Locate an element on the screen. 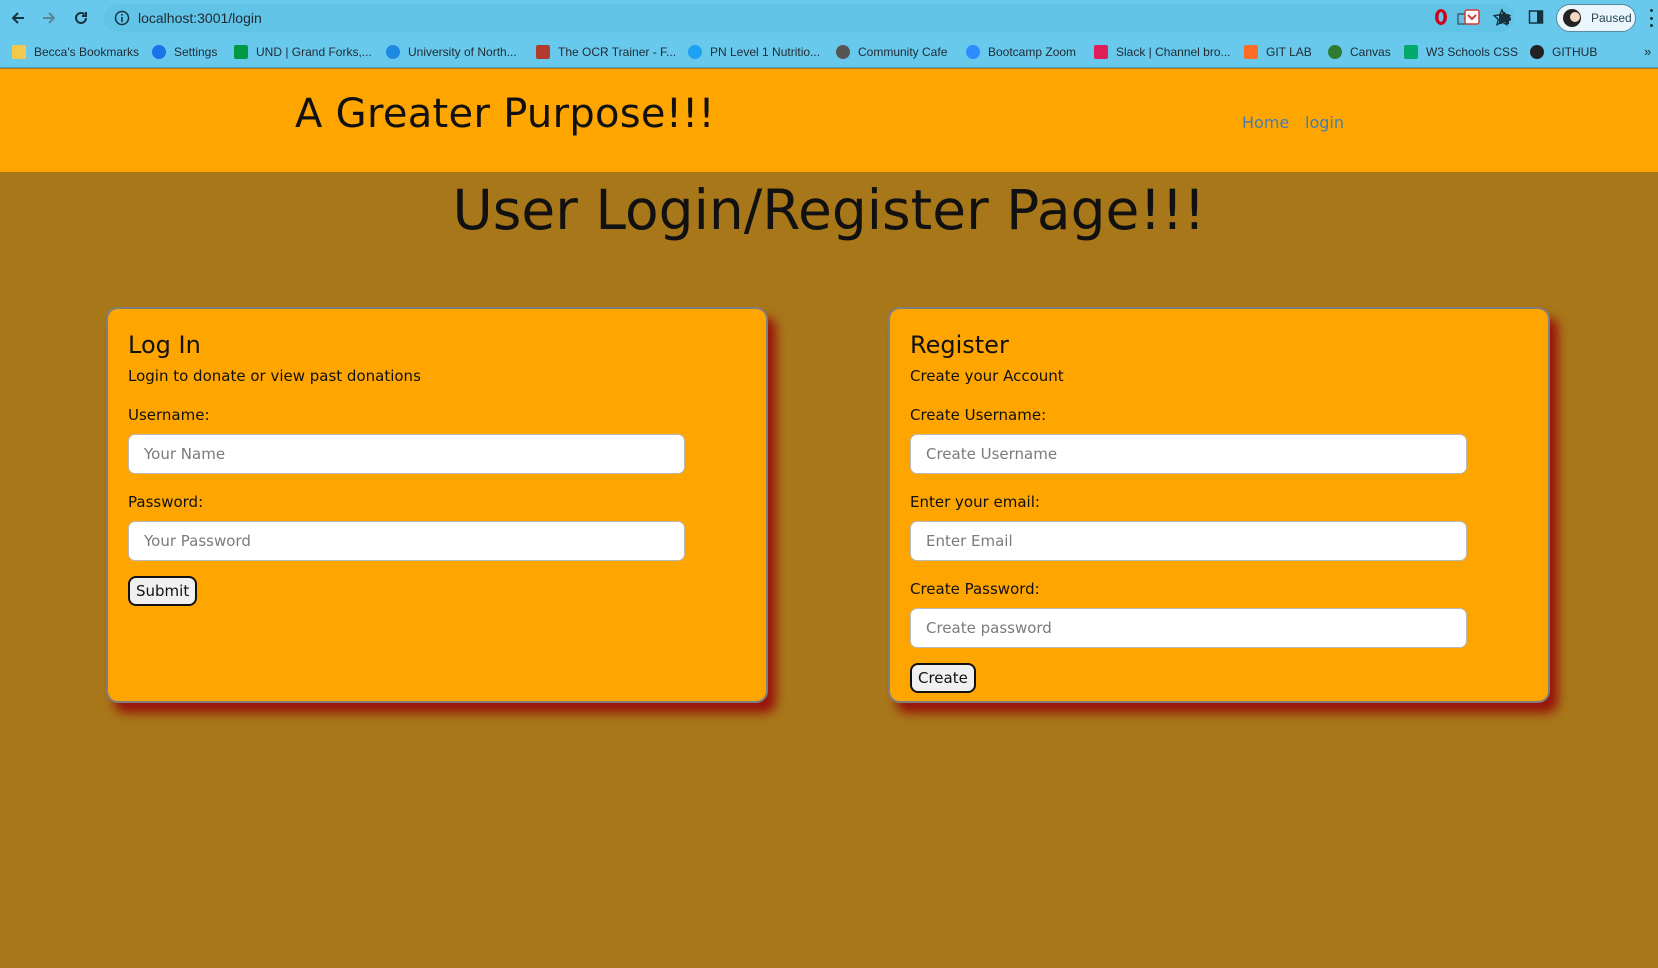  login-card-title: Log In is located at coordinates (164, 345).